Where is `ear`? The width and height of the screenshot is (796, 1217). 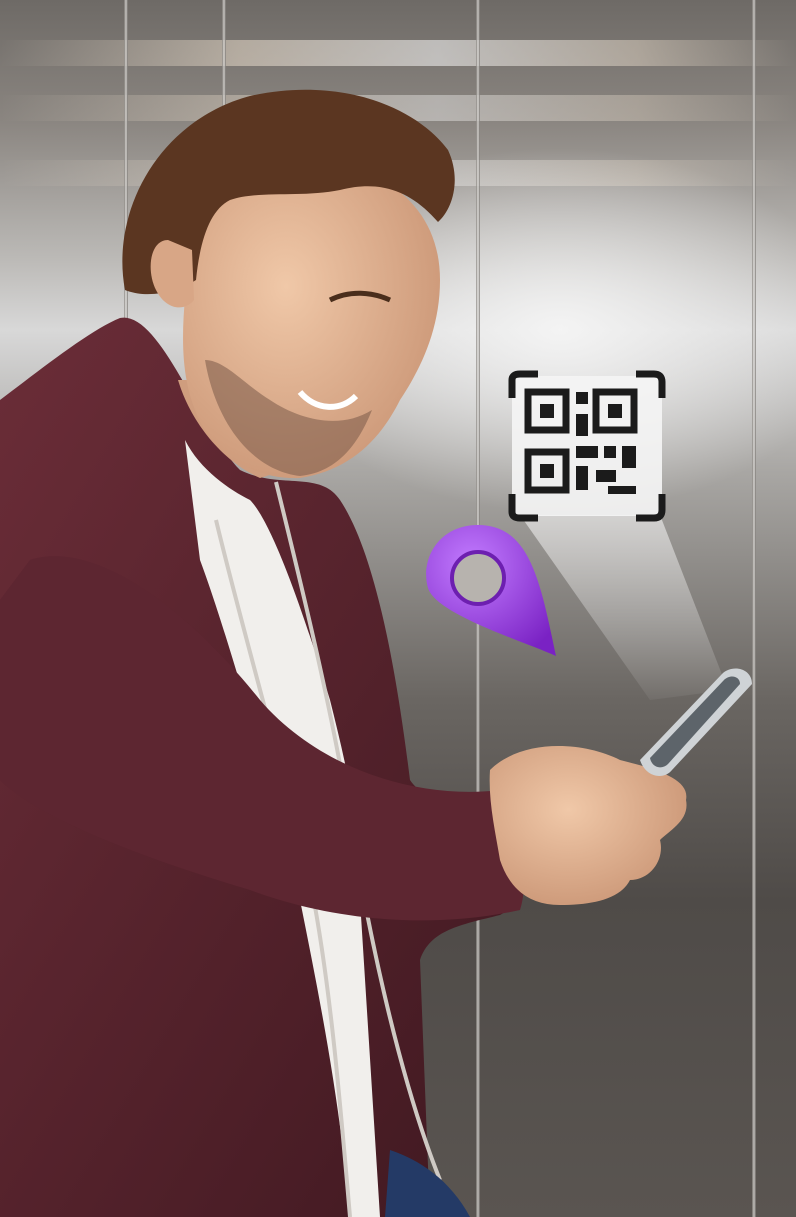
ear is located at coordinates (172, 274).